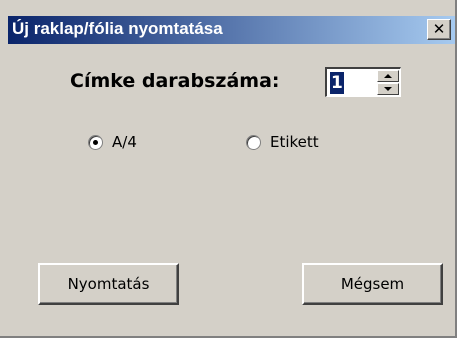 This screenshot has height=338, width=457. I want to click on radio-etikett: Etikett, so click(282, 142).